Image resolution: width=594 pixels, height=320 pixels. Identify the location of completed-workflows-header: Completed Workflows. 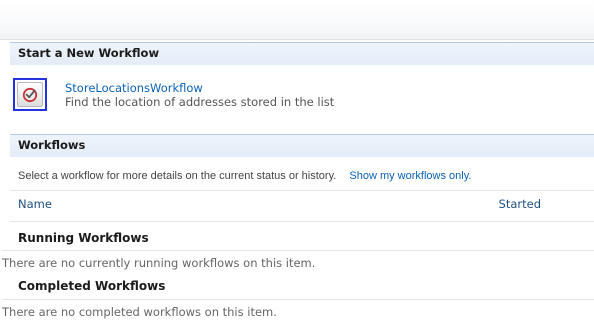
(92, 286).